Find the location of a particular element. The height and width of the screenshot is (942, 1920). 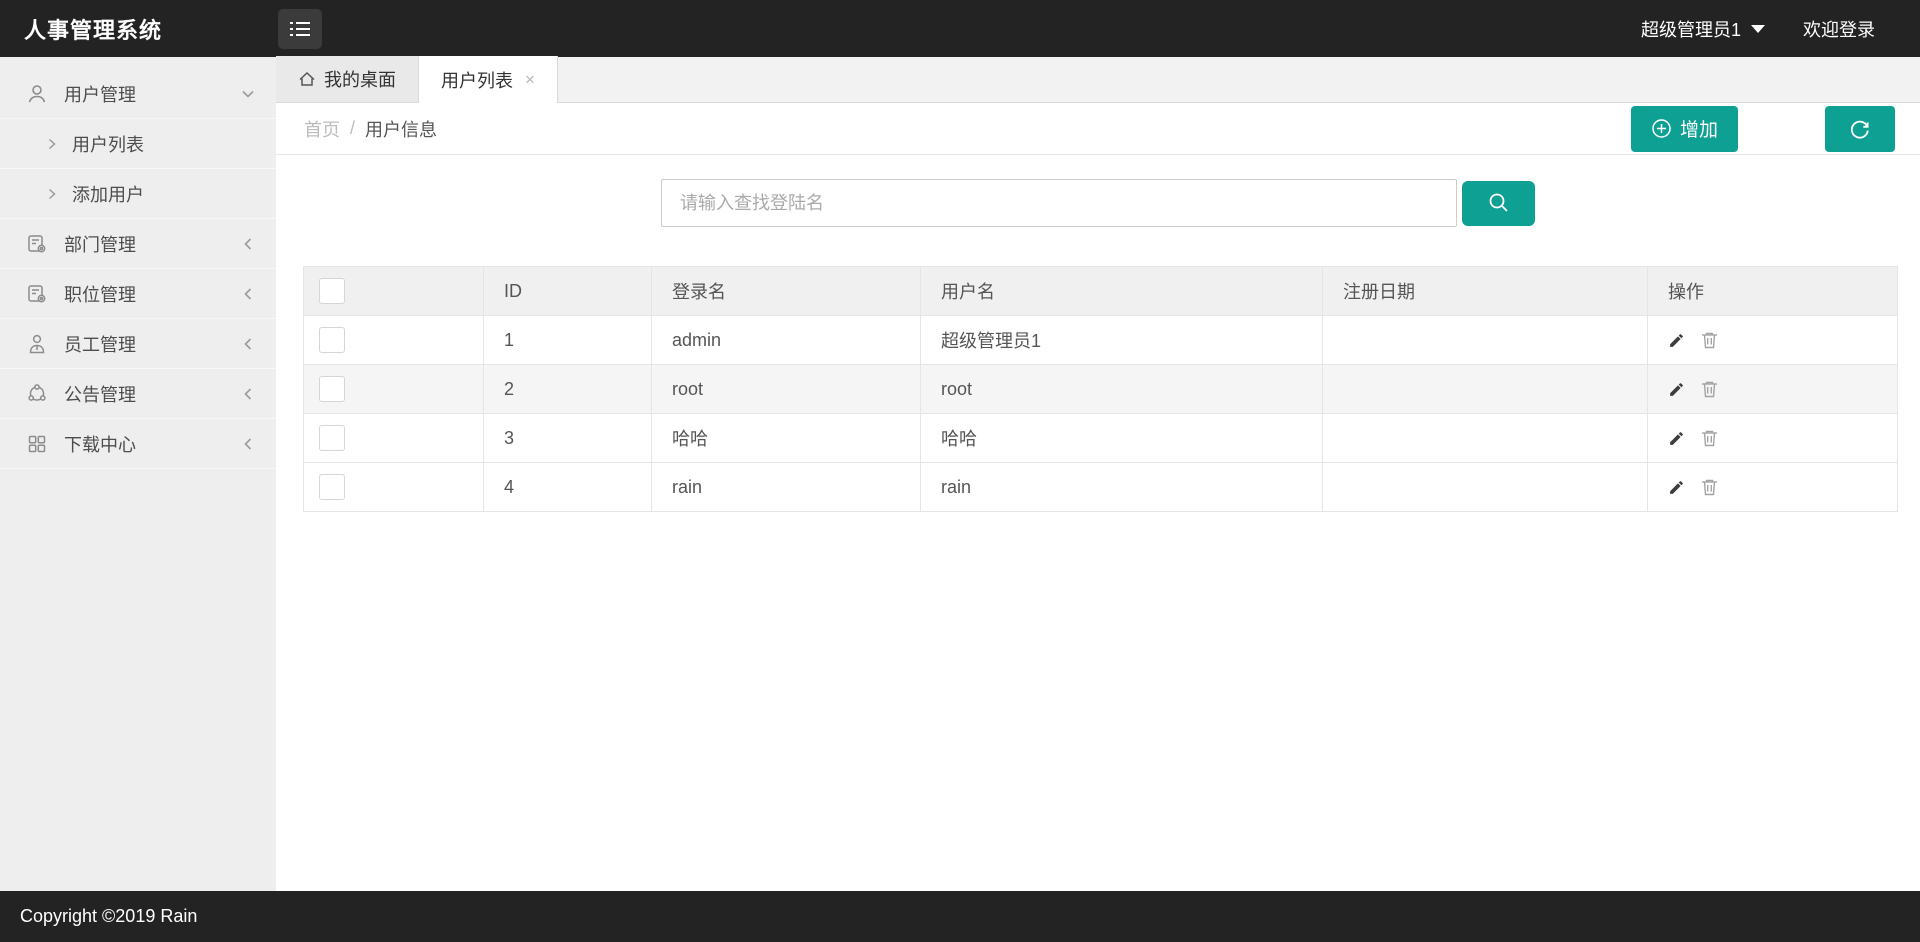

sidebar-toggle-button is located at coordinates (300, 28).